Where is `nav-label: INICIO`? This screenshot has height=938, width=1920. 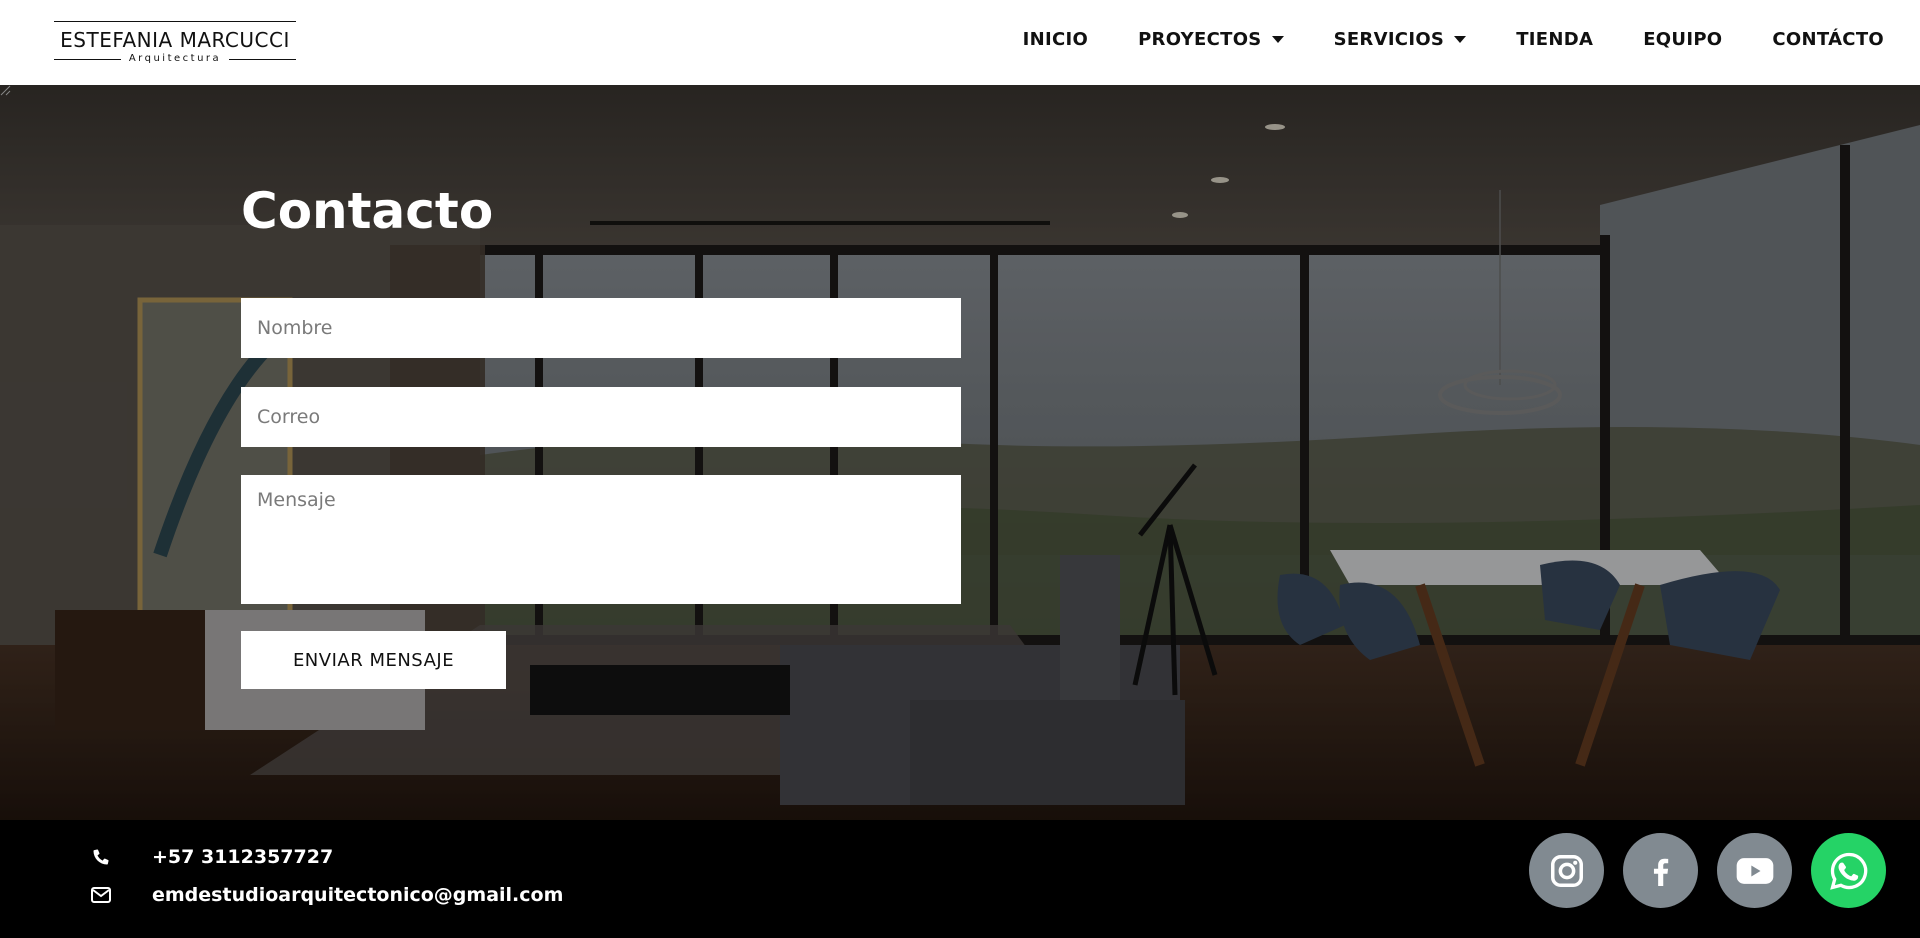
nav-label: INICIO is located at coordinates (1055, 39).